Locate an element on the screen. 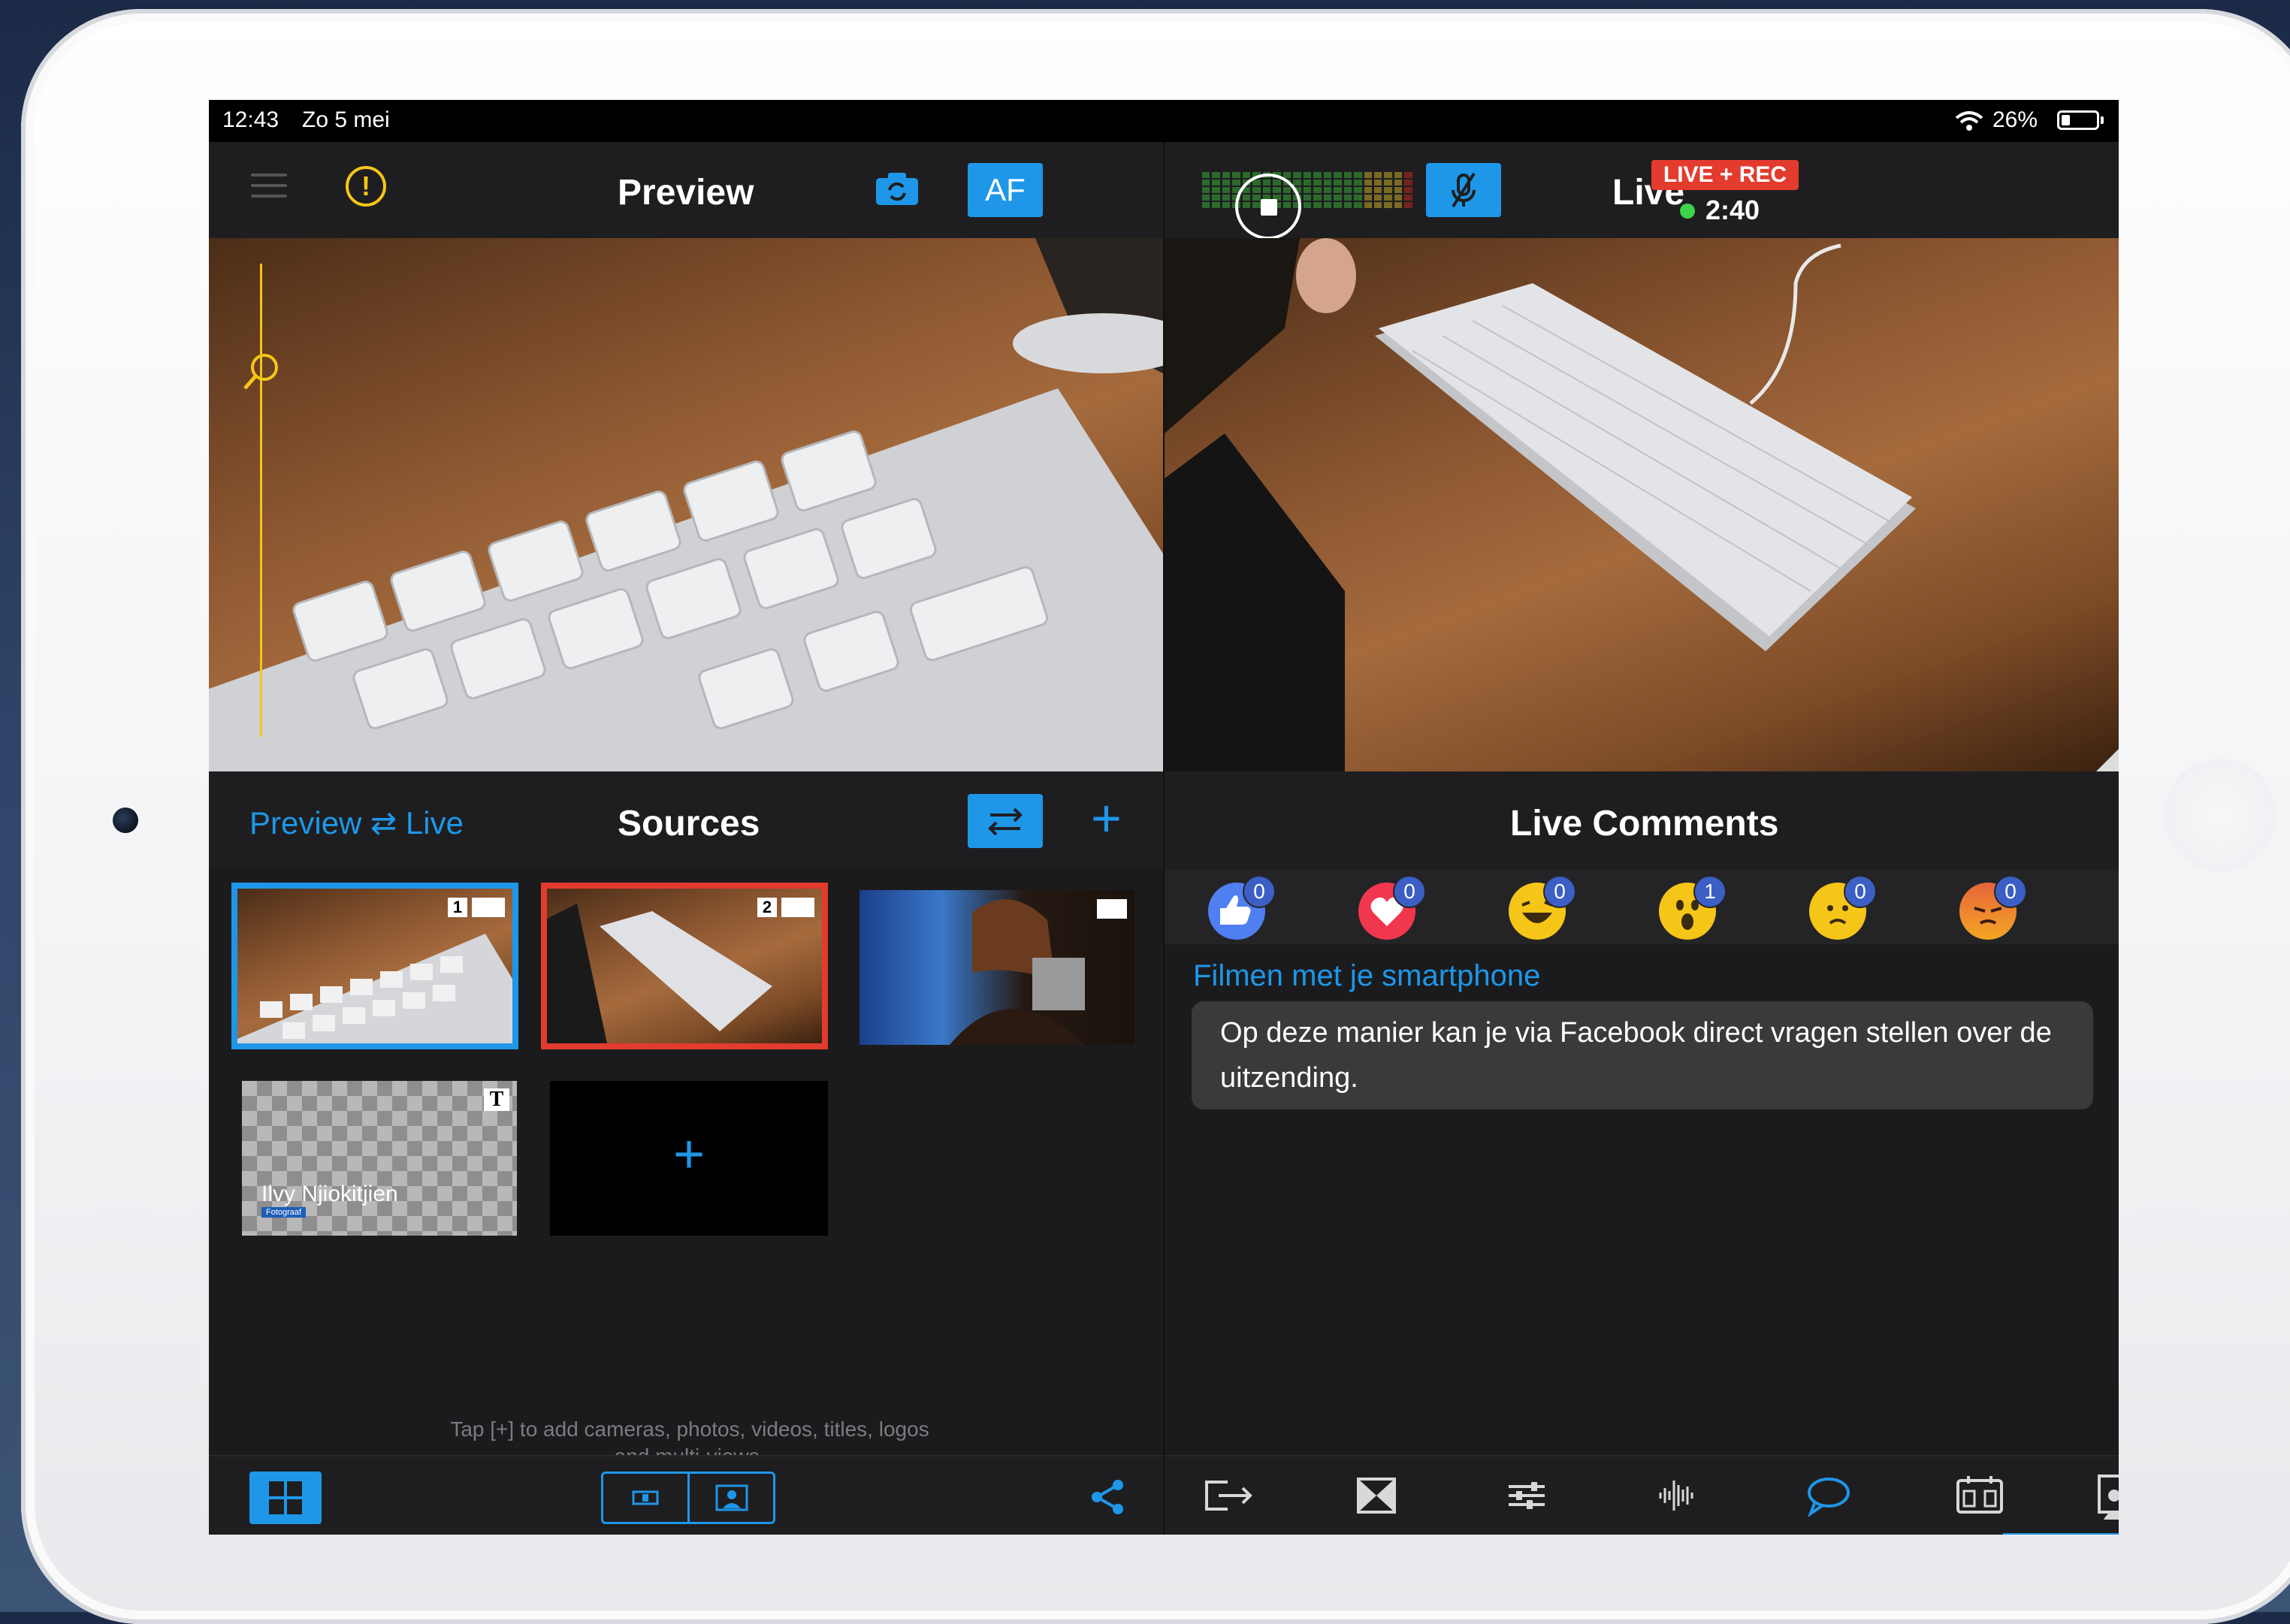 The width and height of the screenshot is (2290, 1624). add-source-button: + is located at coordinates (1106, 818).